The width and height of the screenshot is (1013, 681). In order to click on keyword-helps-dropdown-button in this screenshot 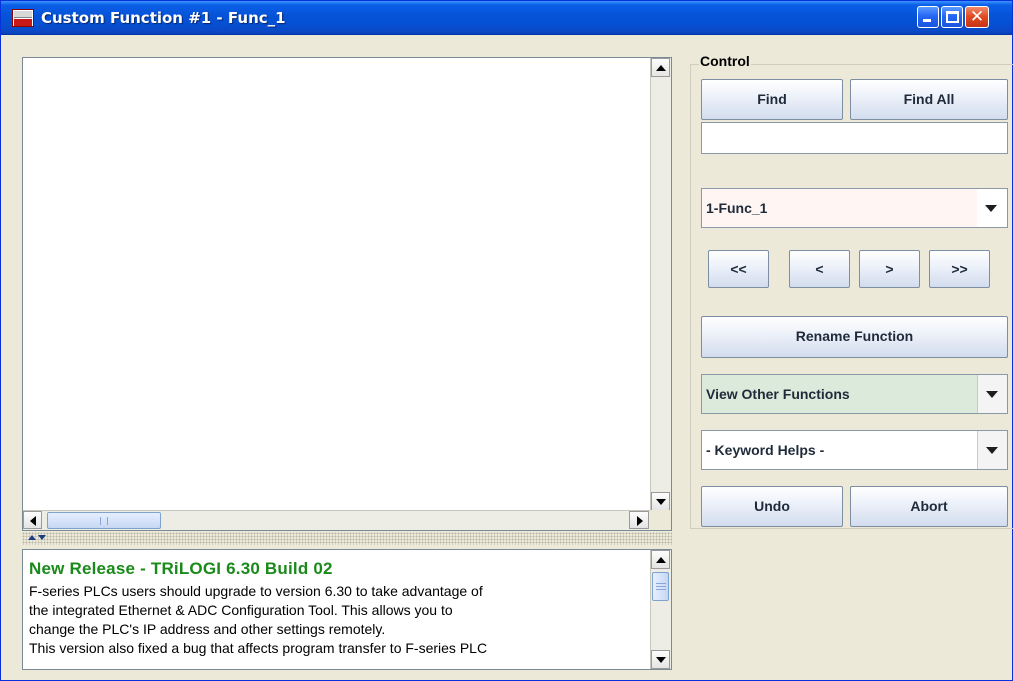, I will do `click(992, 450)`.